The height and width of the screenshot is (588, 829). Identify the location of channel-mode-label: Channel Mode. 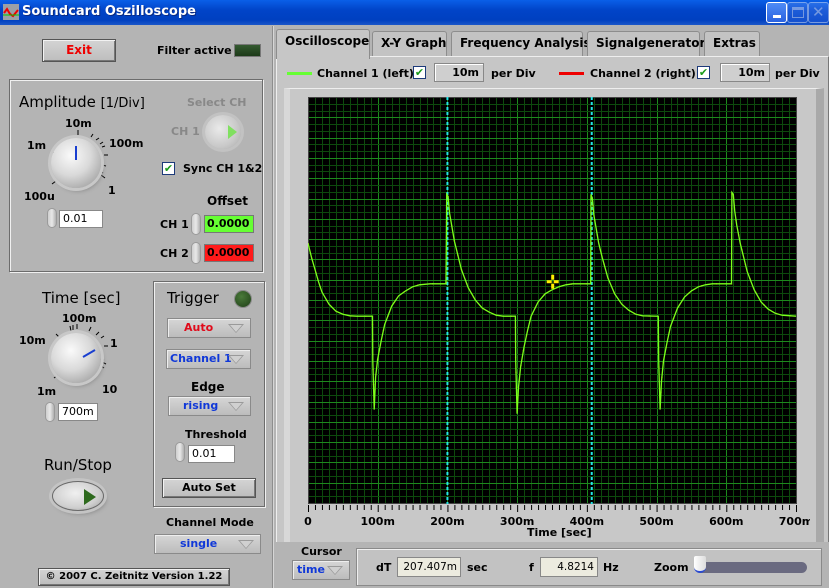
(210, 522).